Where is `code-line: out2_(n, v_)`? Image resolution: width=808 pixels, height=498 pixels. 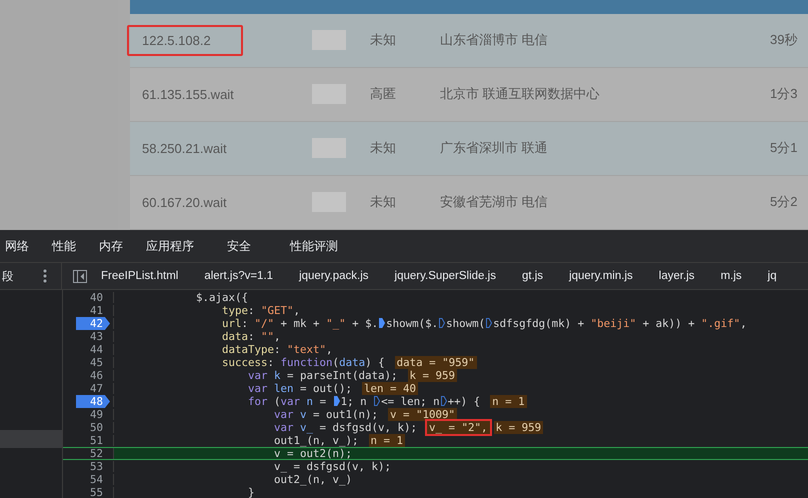
code-line: out2_(n, v_) is located at coordinates (312, 479).